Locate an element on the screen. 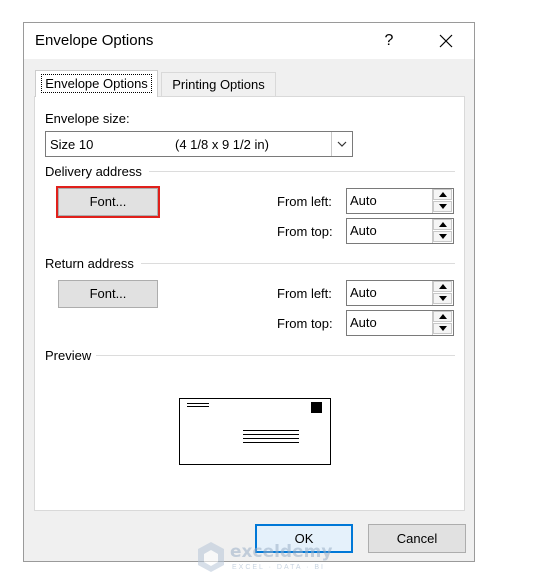 This screenshot has width=535, height=588. delivery-address-heading: Delivery address is located at coordinates (93, 171).